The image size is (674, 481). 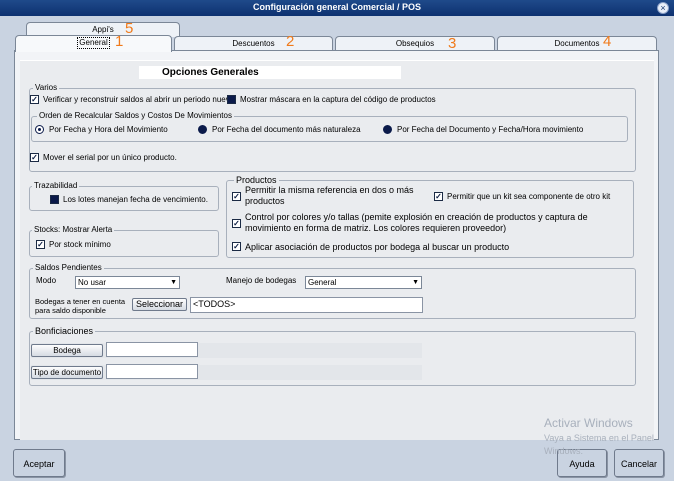 What do you see at coordinates (337, 7) in the screenshot?
I see `window-title: Configuración general Comercial / POS` at bounding box center [337, 7].